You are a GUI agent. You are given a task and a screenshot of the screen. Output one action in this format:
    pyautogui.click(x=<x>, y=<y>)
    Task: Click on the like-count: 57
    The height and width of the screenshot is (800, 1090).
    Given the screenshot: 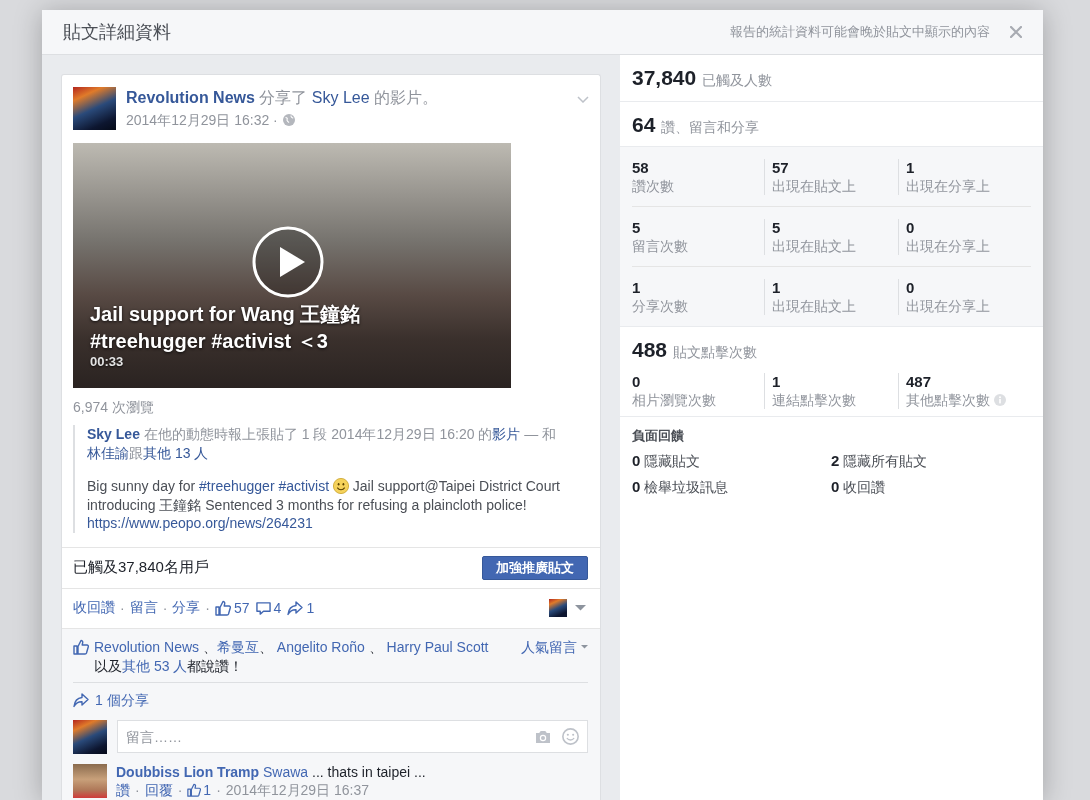 What is the action you would take?
    pyautogui.click(x=232, y=608)
    